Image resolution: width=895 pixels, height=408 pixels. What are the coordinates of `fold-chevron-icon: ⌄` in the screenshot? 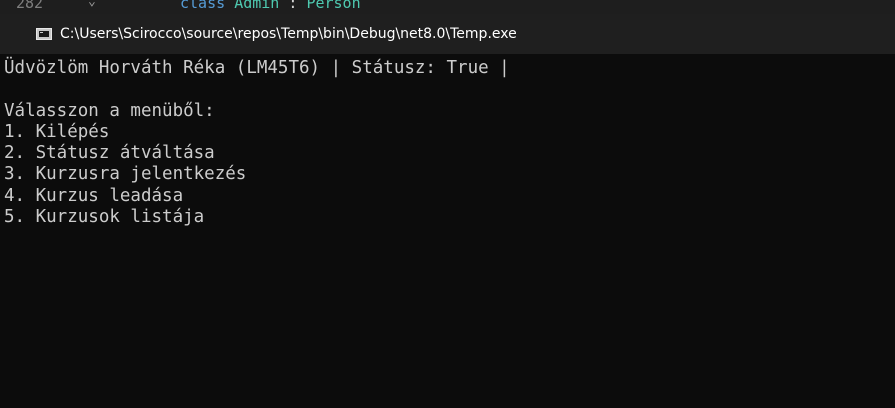 It's located at (92, 4).